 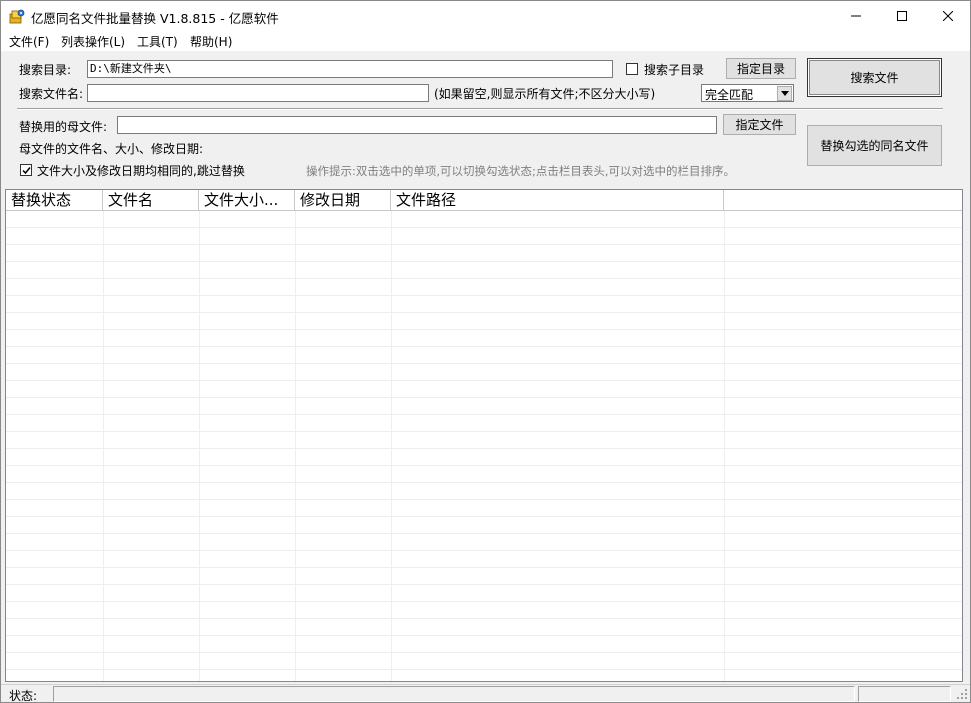 I want to click on minimize-icon, so click(x=856, y=16).